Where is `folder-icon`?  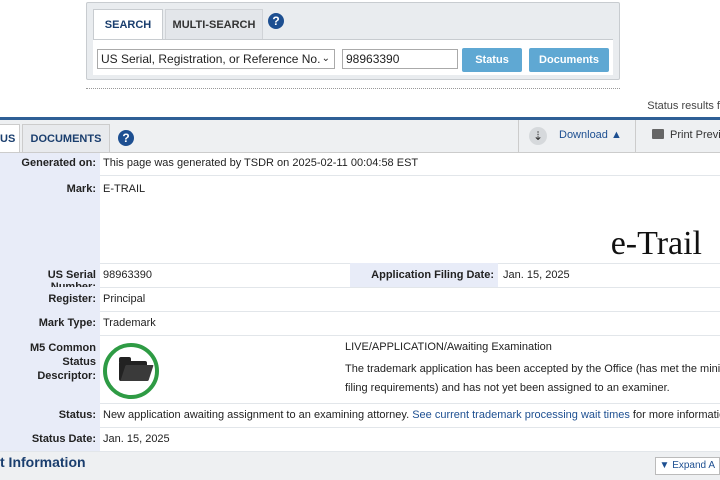 folder-icon is located at coordinates (133, 369).